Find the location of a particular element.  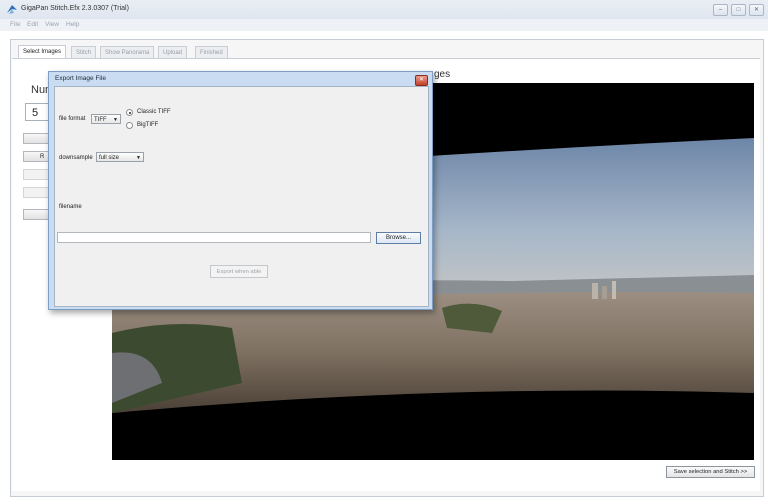

minimize-button: – is located at coordinates (720, 10).